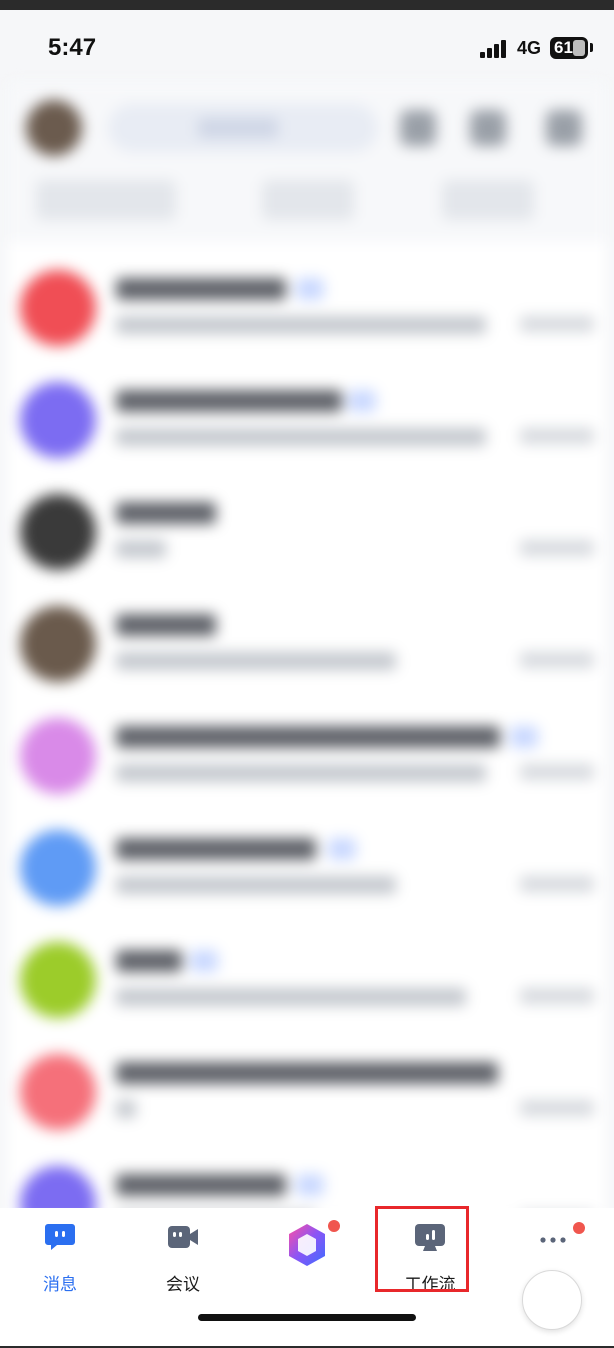 The width and height of the screenshot is (614, 1348). I want to click on network-type: 4G, so click(529, 48).